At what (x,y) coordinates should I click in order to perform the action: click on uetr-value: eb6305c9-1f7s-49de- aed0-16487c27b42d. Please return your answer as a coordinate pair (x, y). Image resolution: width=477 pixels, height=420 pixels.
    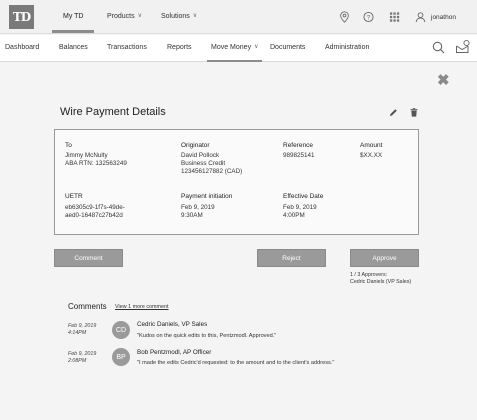
    Looking at the image, I should click on (95, 211).